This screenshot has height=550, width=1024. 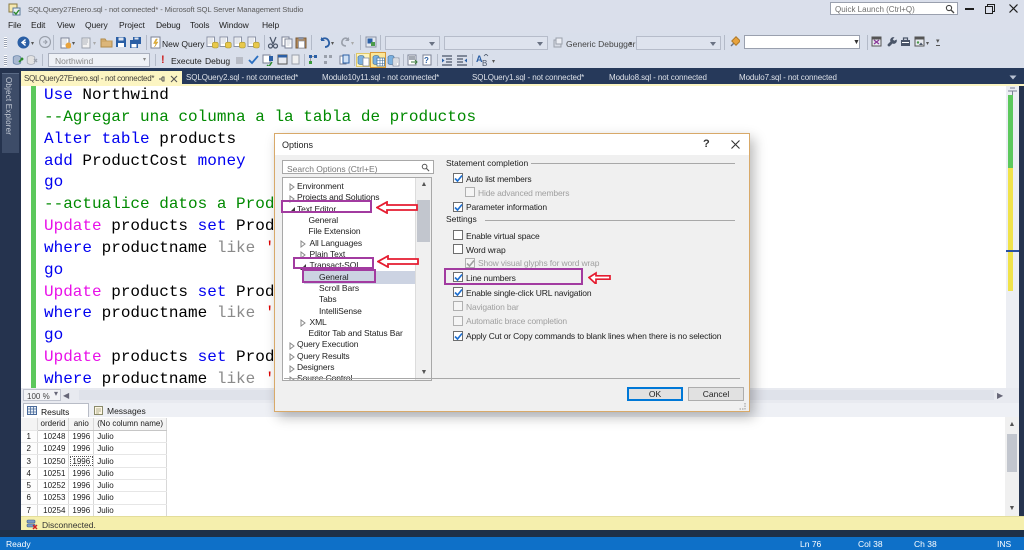 What do you see at coordinates (484, 63) in the screenshot?
I see `svg-text: B` at bounding box center [484, 63].